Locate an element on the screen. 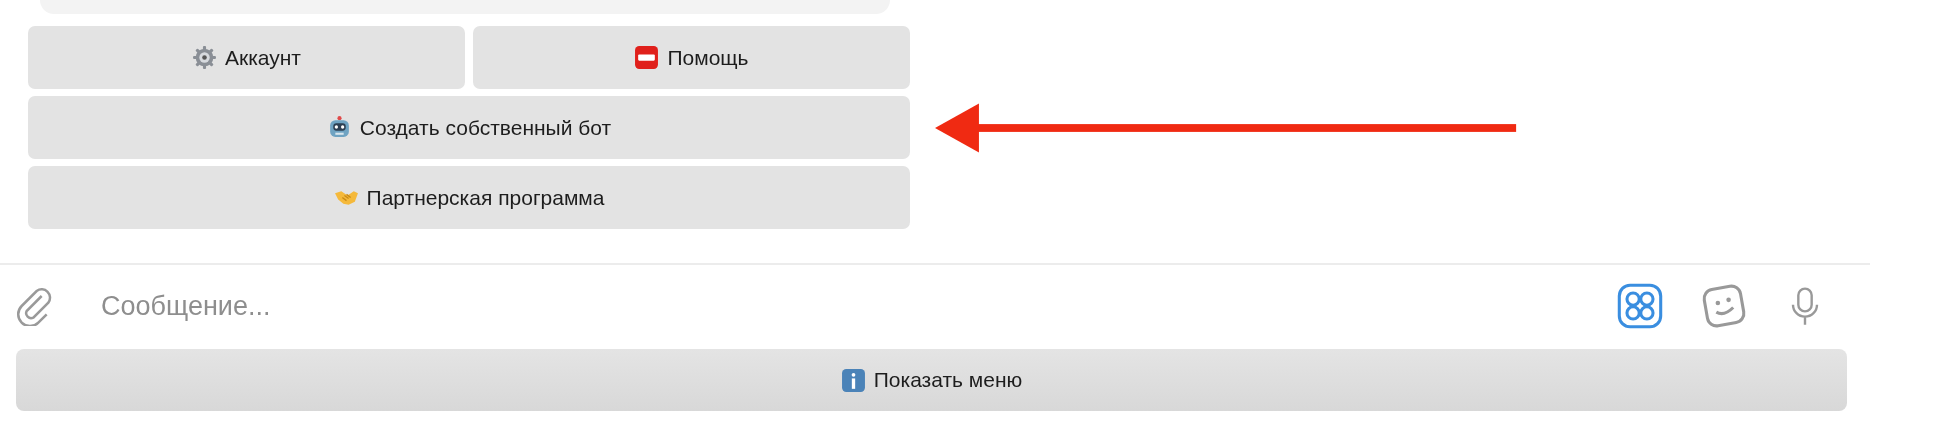 Image resolution: width=1940 pixels, height=430 pixels. keyboard-button: Аккаунт is located at coordinates (246, 57).